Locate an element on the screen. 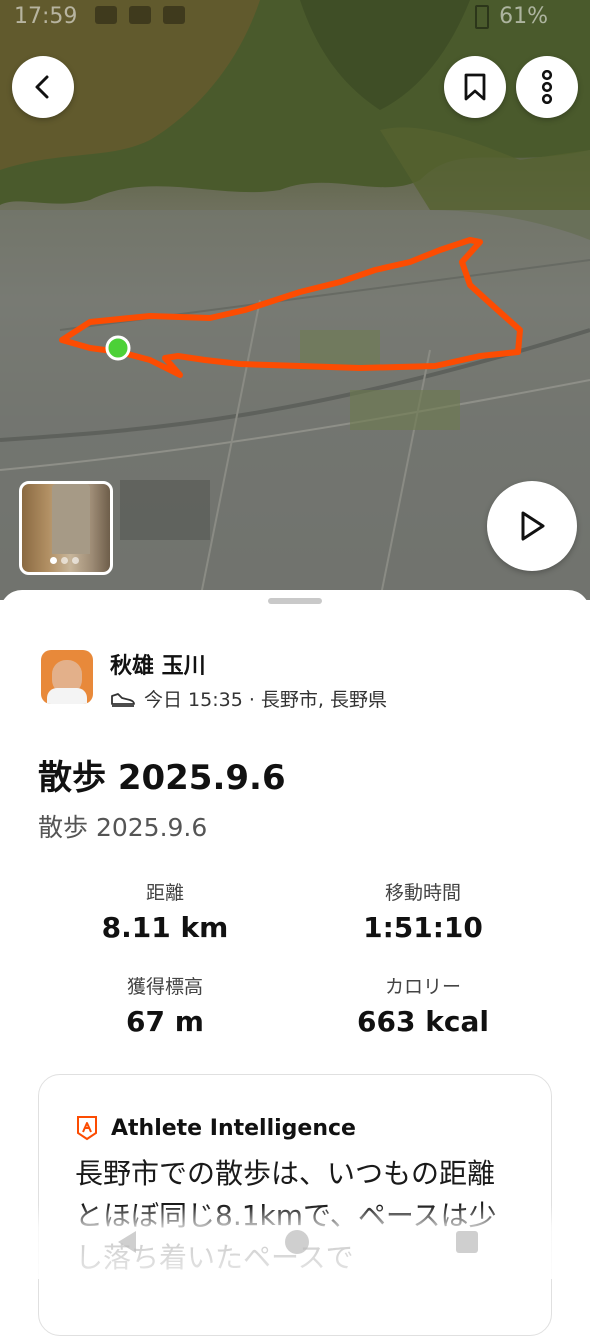 Image resolution: width=590 pixels, height=1336 pixels. athlete-intelligence-title: Athlete Intelligence is located at coordinates (233, 1128).